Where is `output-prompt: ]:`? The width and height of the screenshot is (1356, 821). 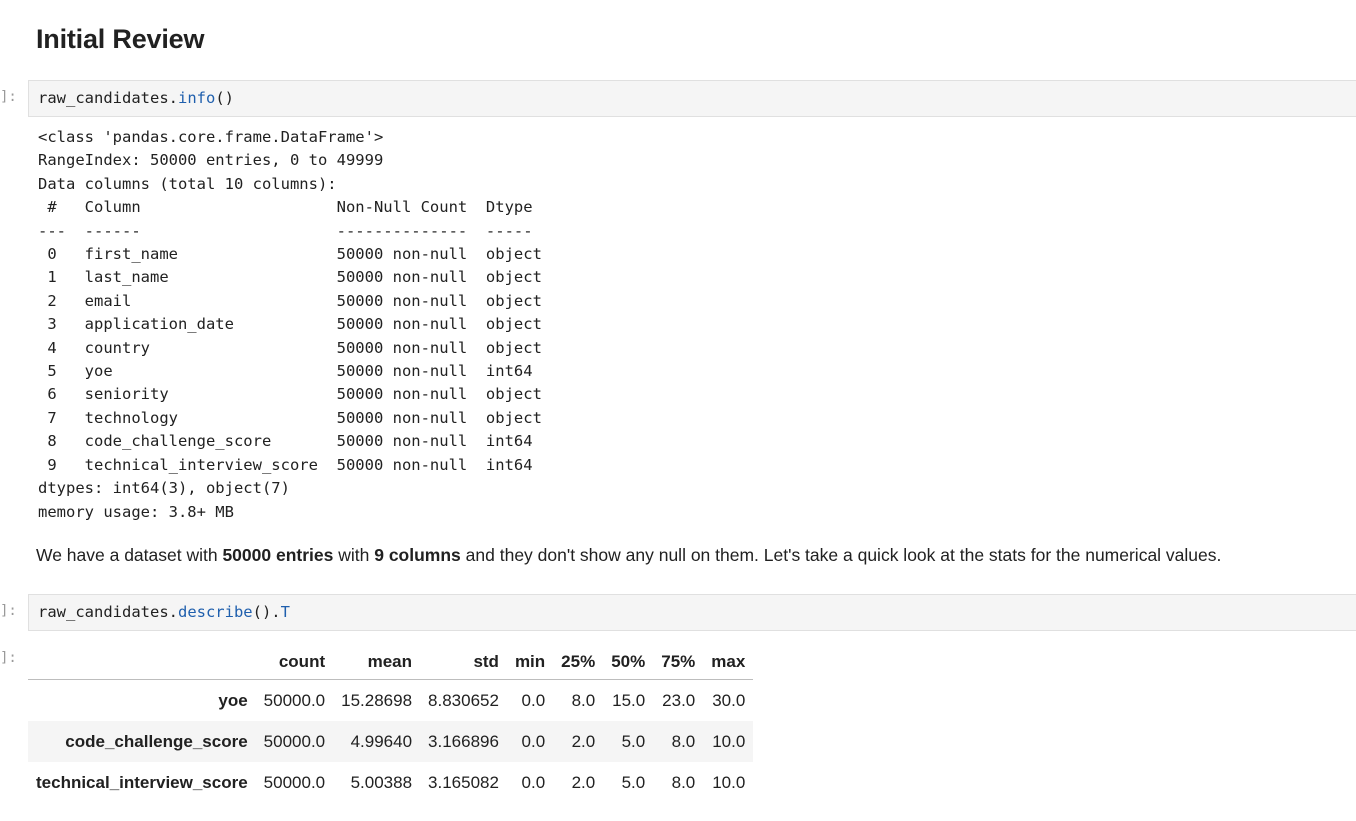
output-prompt: ]: is located at coordinates (8, 658).